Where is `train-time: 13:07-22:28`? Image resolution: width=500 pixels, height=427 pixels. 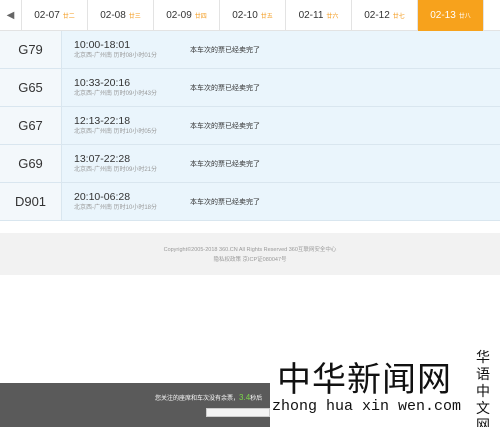
train-time: 13:07-22:28 is located at coordinates (102, 158).